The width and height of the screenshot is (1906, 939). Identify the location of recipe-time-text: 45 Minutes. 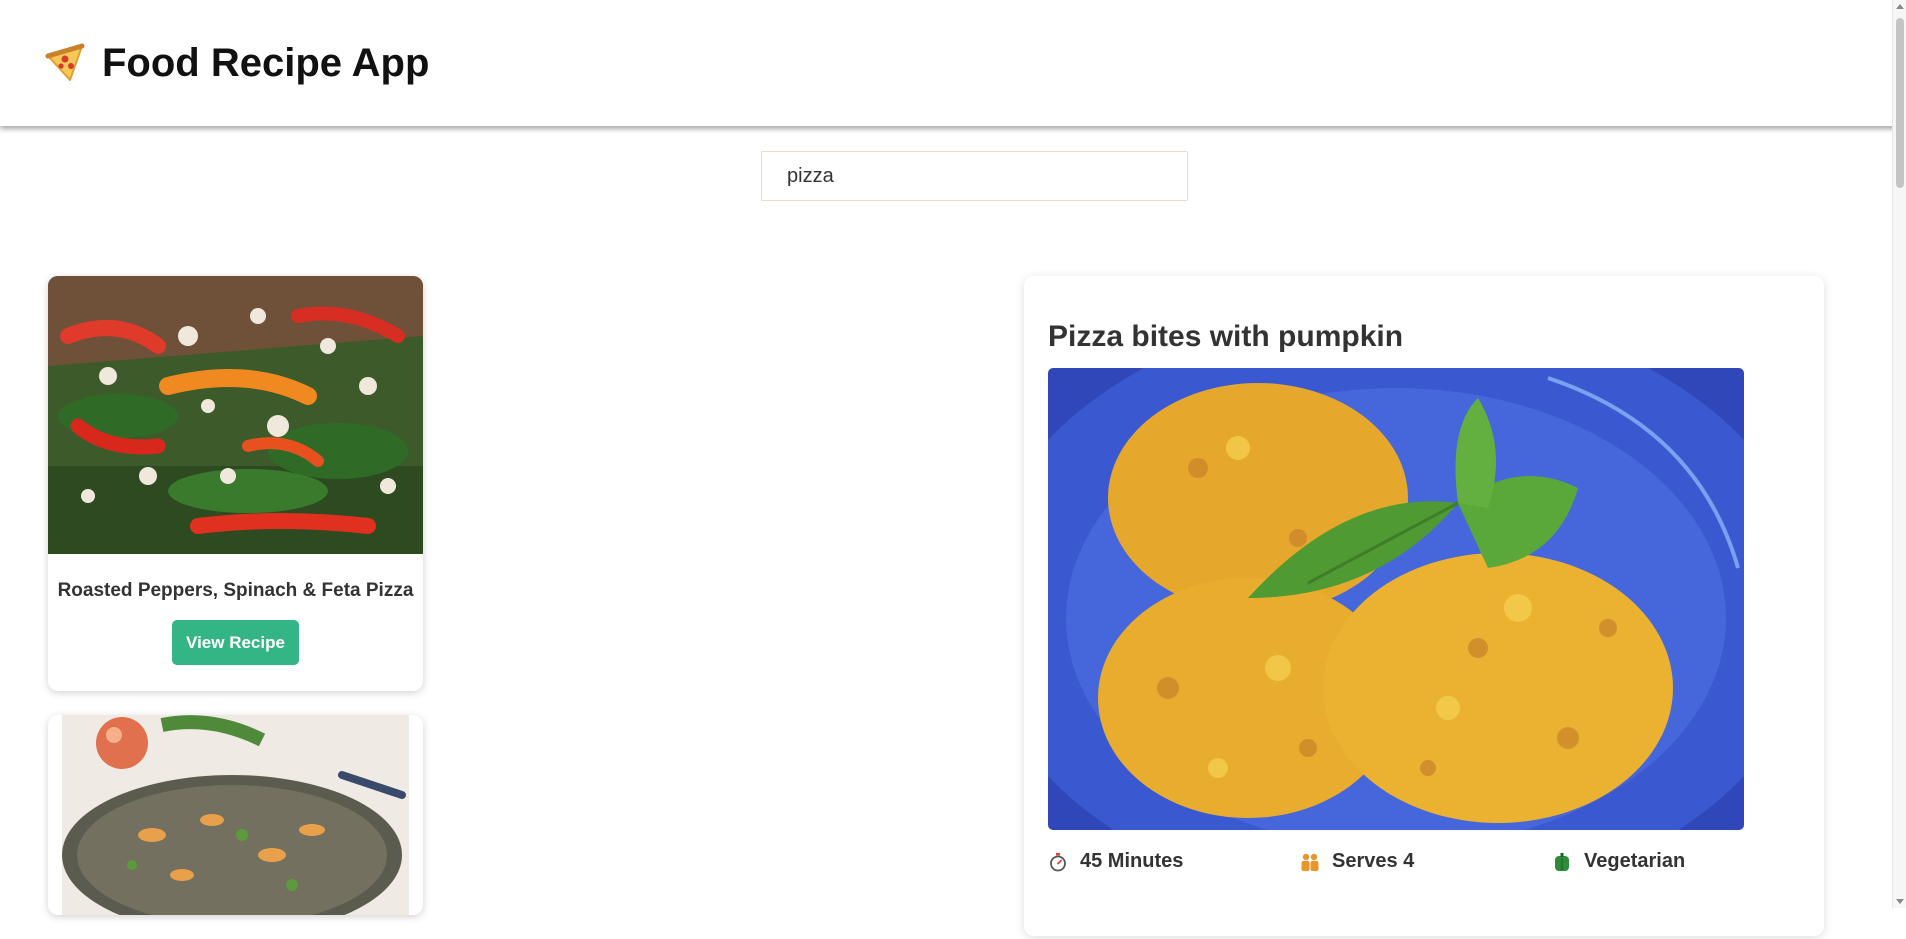
(1132, 861).